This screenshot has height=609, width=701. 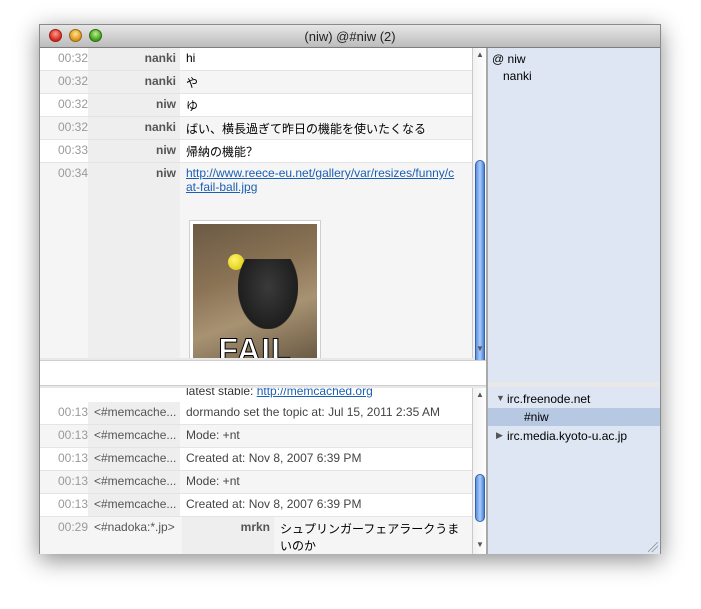 I want to click on log-nick: mrkn, so click(x=228, y=535).